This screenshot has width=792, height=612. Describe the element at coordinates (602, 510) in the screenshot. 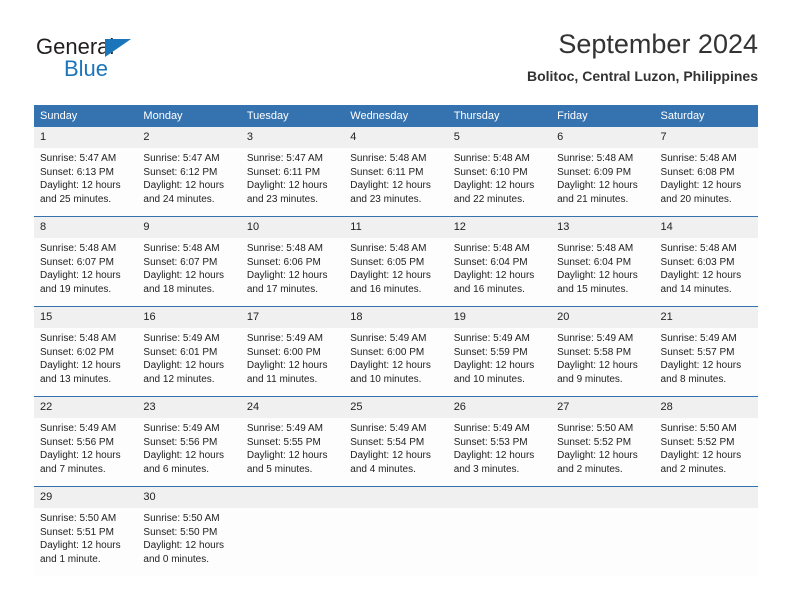

I see `day-details` at that location.